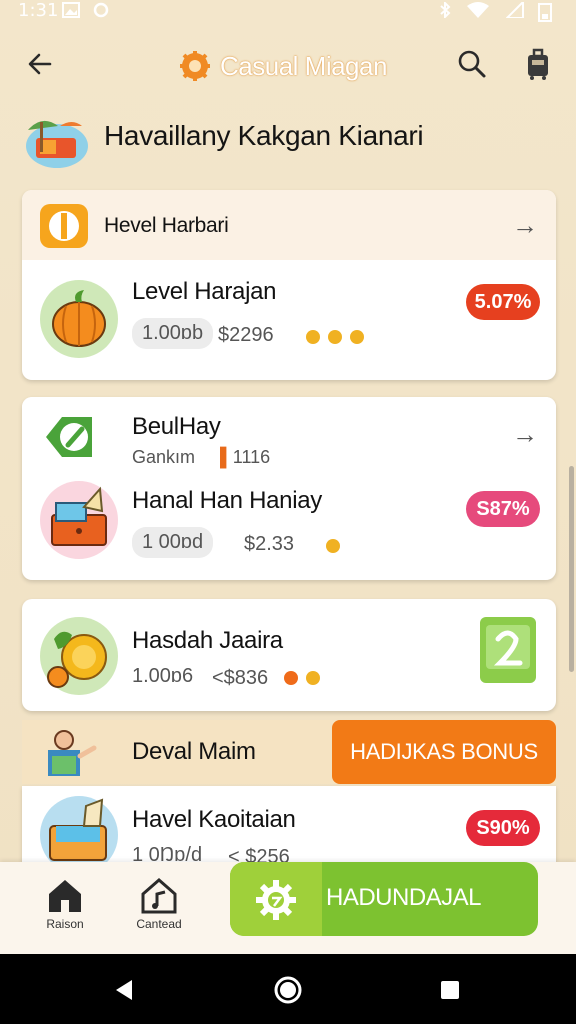 This screenshot has height=1024, width=576. I want to click on section-card-3: Hasdah Jaaira 1.00ɒ6 <$836, so click(289, 655).